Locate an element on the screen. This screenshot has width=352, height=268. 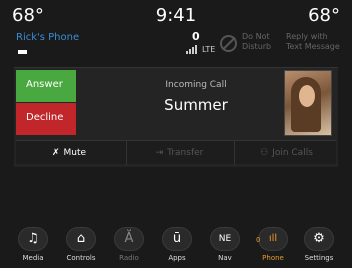
network-type: LTE is located at coordinates (209, 49).